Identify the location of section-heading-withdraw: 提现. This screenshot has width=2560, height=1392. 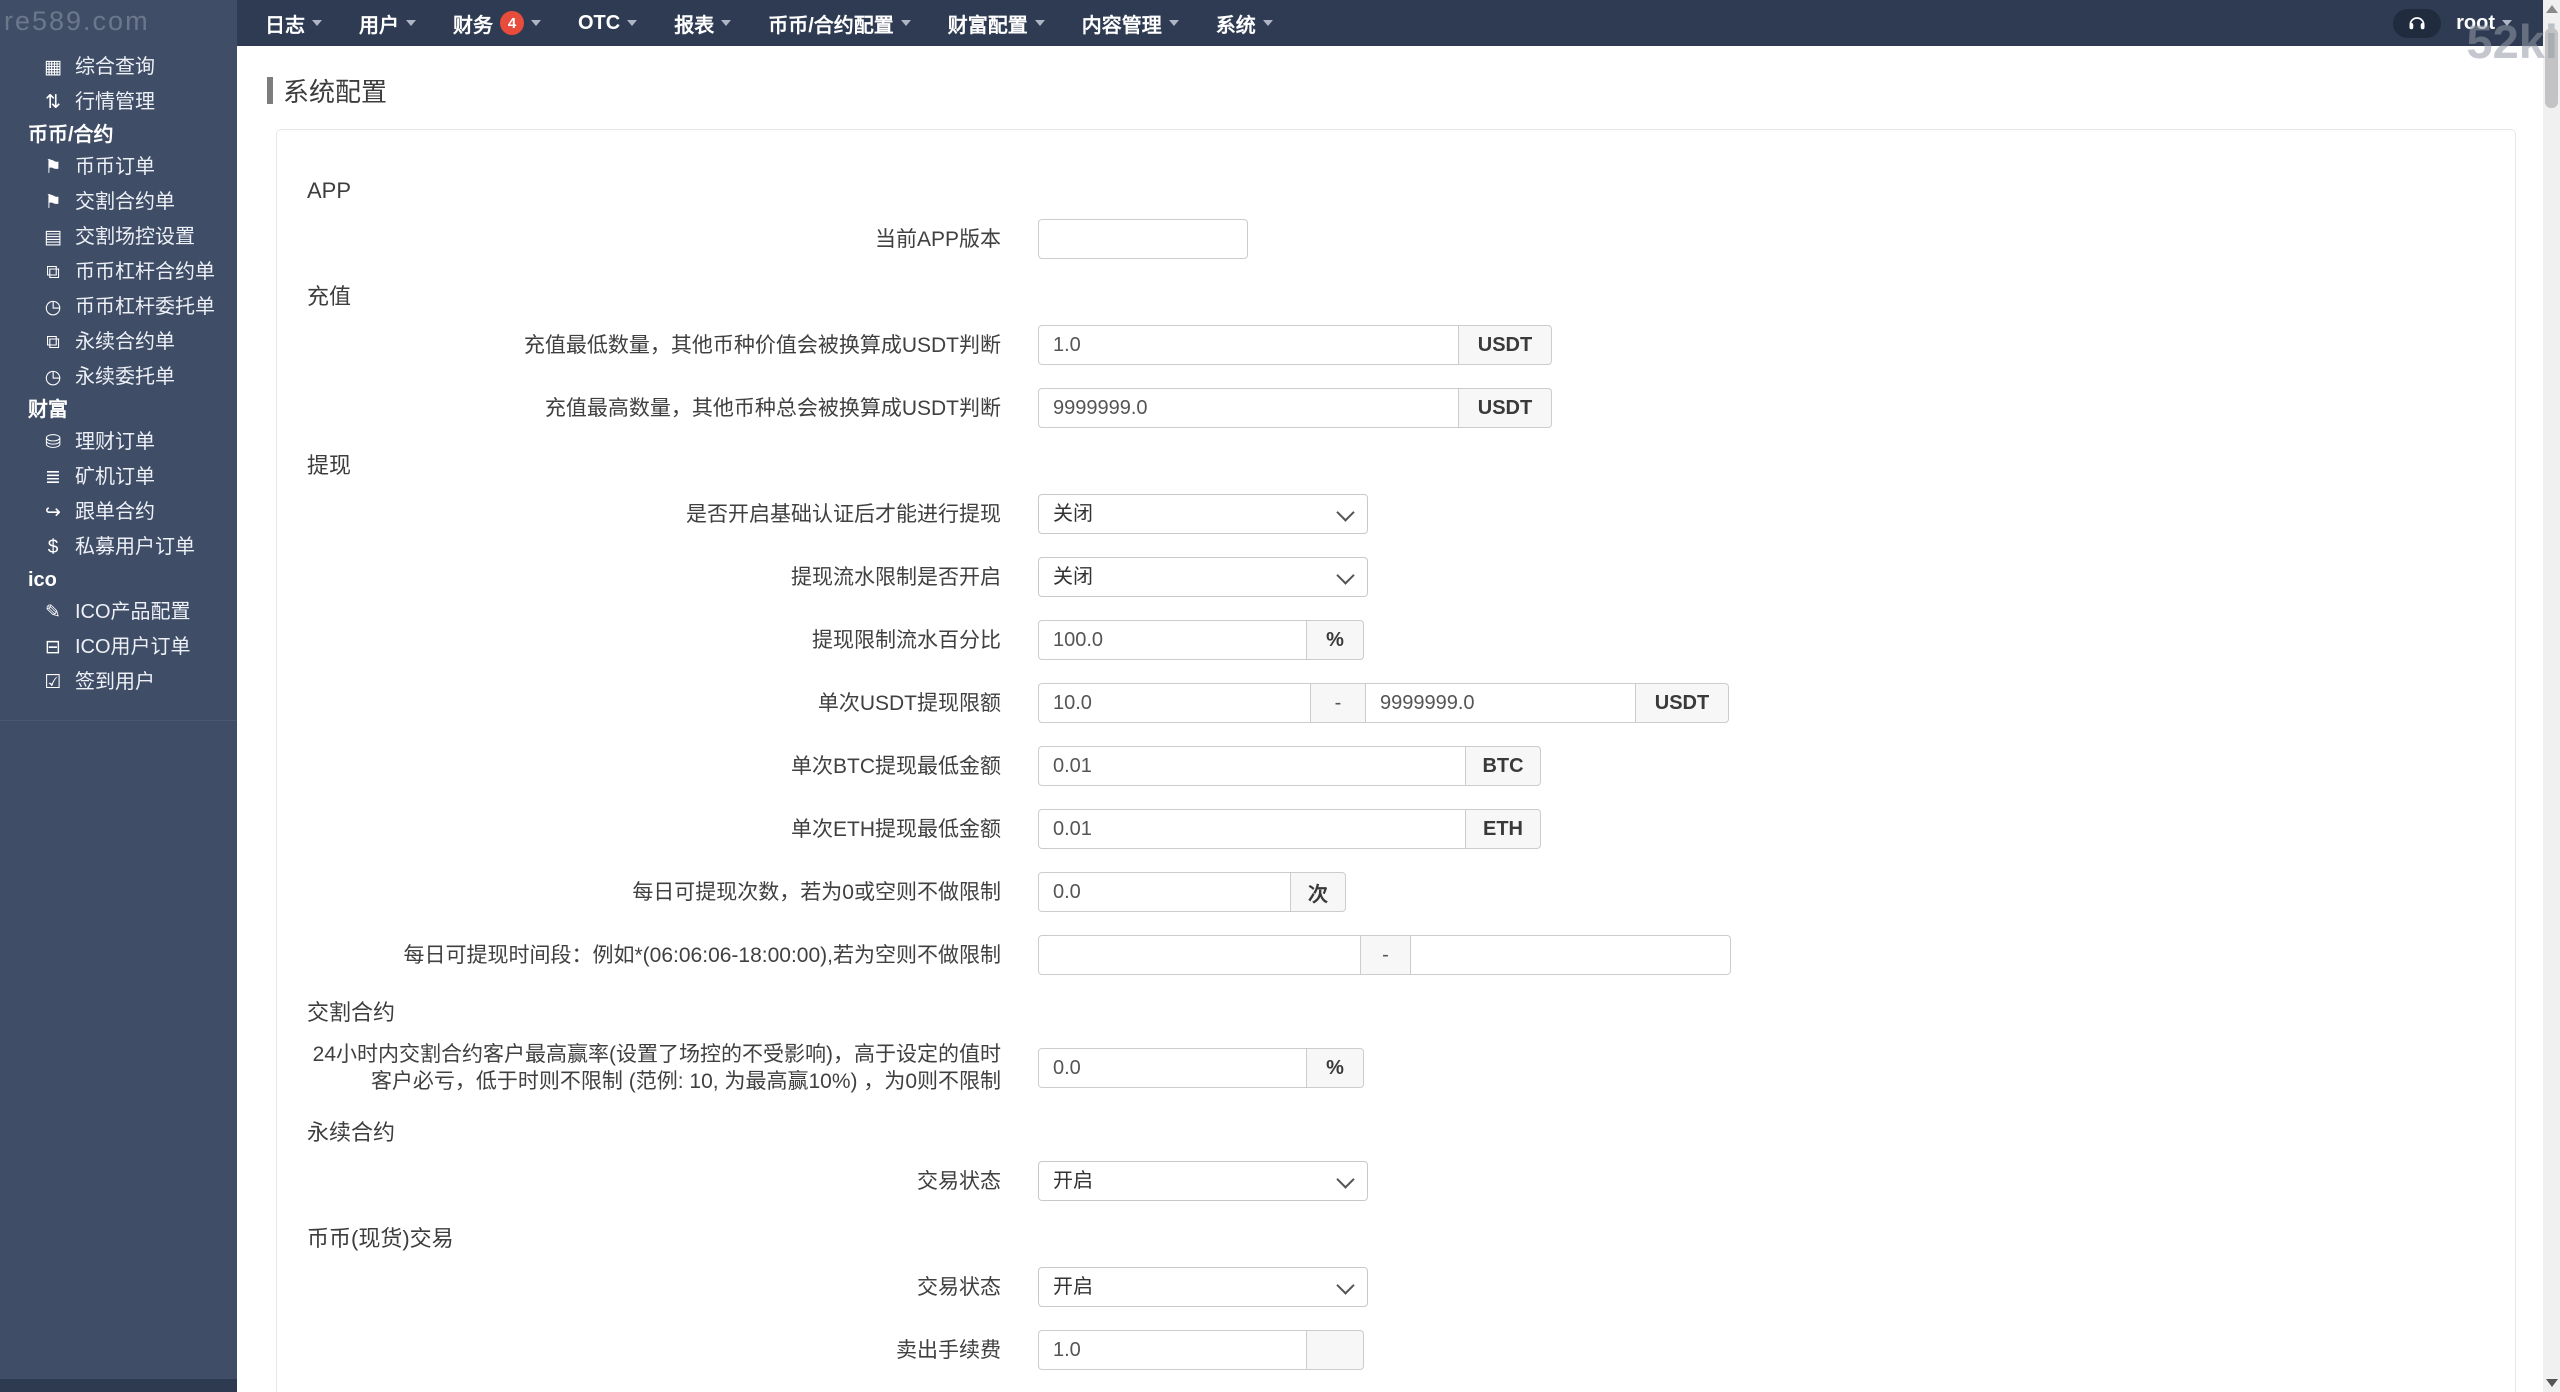
(329, 465).